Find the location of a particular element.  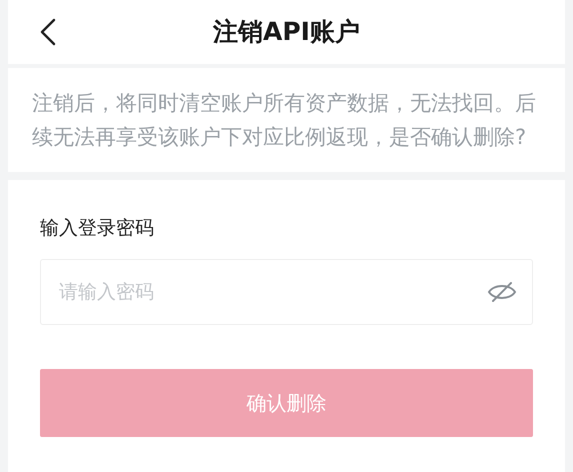

password-field: 请输入密码 is located at coordinates (286, 291).